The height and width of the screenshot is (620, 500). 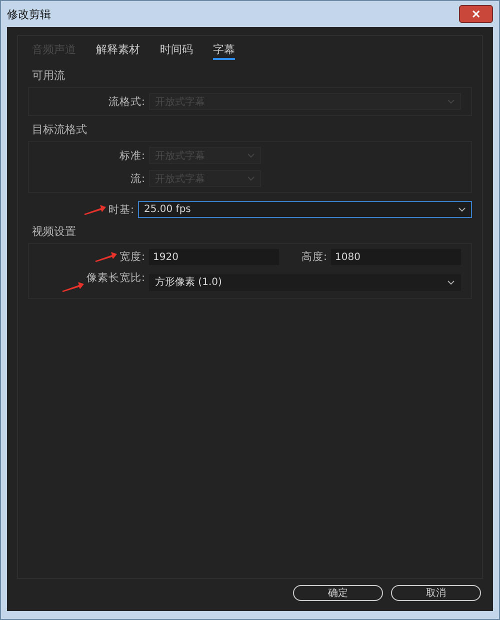 I want to click on section-title: 视频设置, so click(x=54, y=231).